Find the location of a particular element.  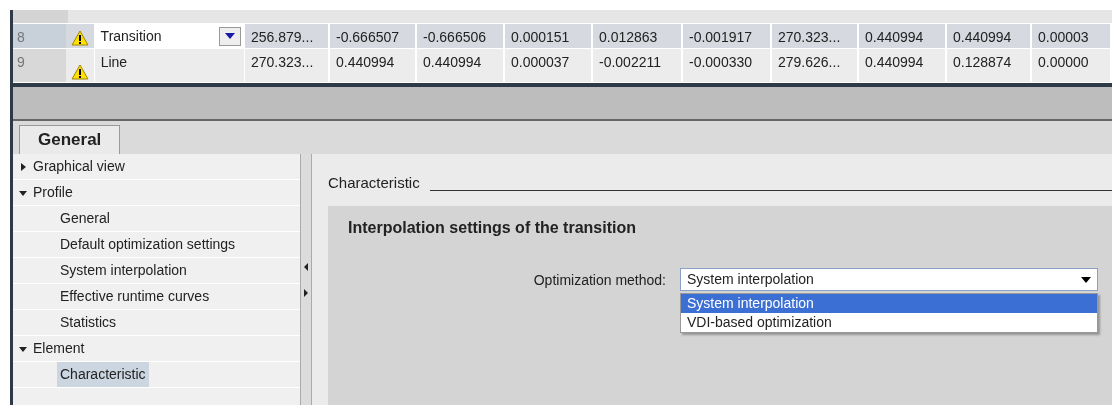

row-number: 8 is located at coordinates (39, 36).